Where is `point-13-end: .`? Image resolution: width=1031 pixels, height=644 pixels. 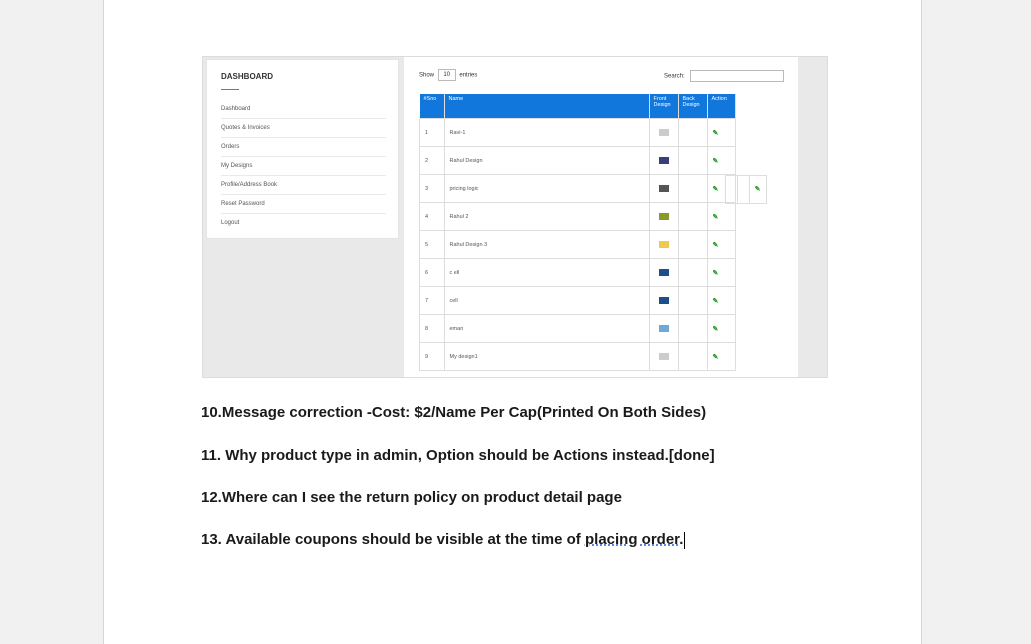
point-13-end: . is located at coordinates (681, 539).